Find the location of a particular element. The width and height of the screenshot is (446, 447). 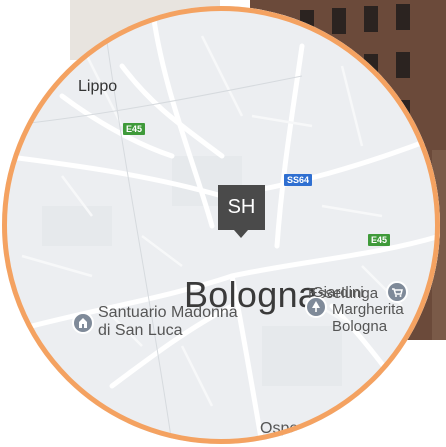

map-marker-sh: SH is located at coordinates (241, 211).